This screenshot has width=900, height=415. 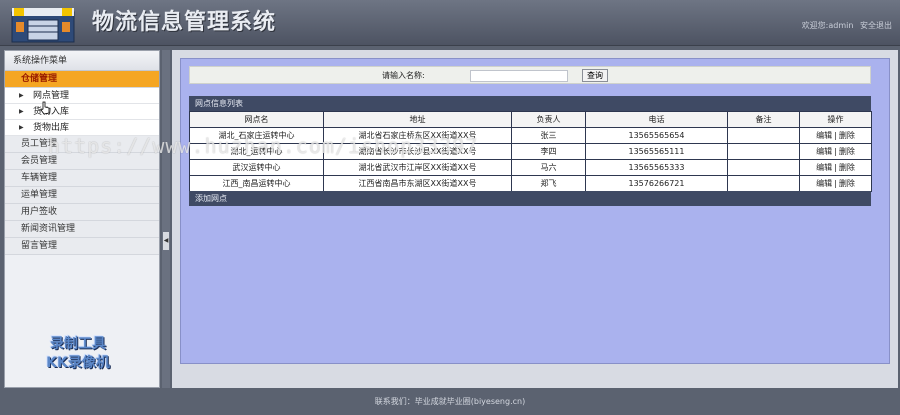 What do you see at coordinates (417, 183) in the screenshot?
I see `cell-address: 江西省南昌市东湖区XX街道XX号` at bounding box center [417, 183].